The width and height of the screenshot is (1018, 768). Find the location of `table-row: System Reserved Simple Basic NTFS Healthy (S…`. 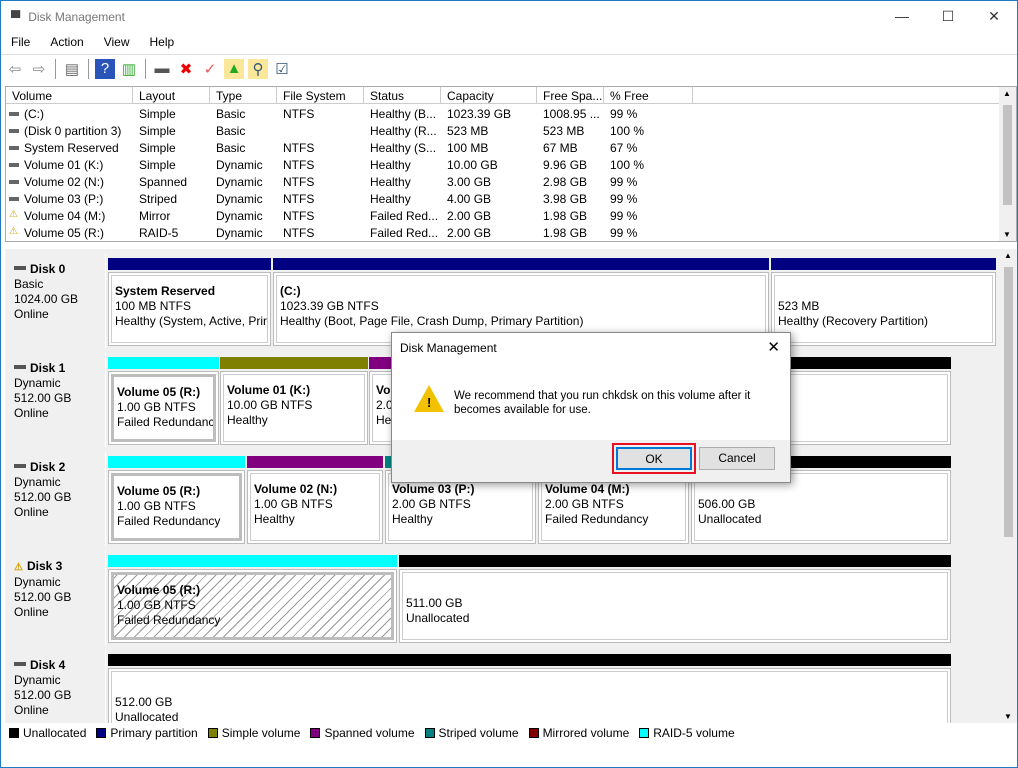

table-row: System Reserved Simple Basic NTFS Healthy (S… is located at coordinates (503, 147).